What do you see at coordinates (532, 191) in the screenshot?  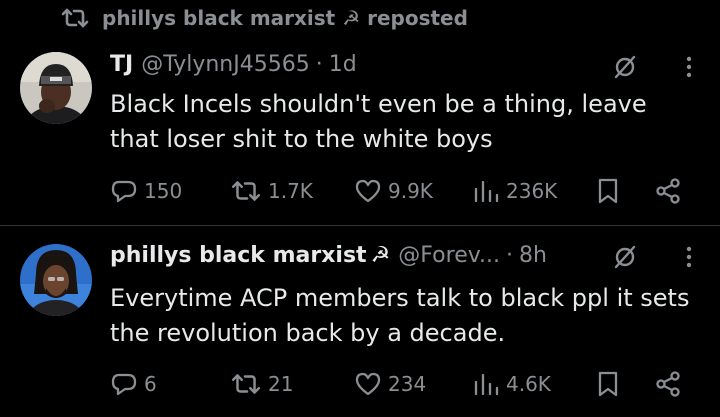 I see `views-count: 236K` at bounding box center [532, 191].